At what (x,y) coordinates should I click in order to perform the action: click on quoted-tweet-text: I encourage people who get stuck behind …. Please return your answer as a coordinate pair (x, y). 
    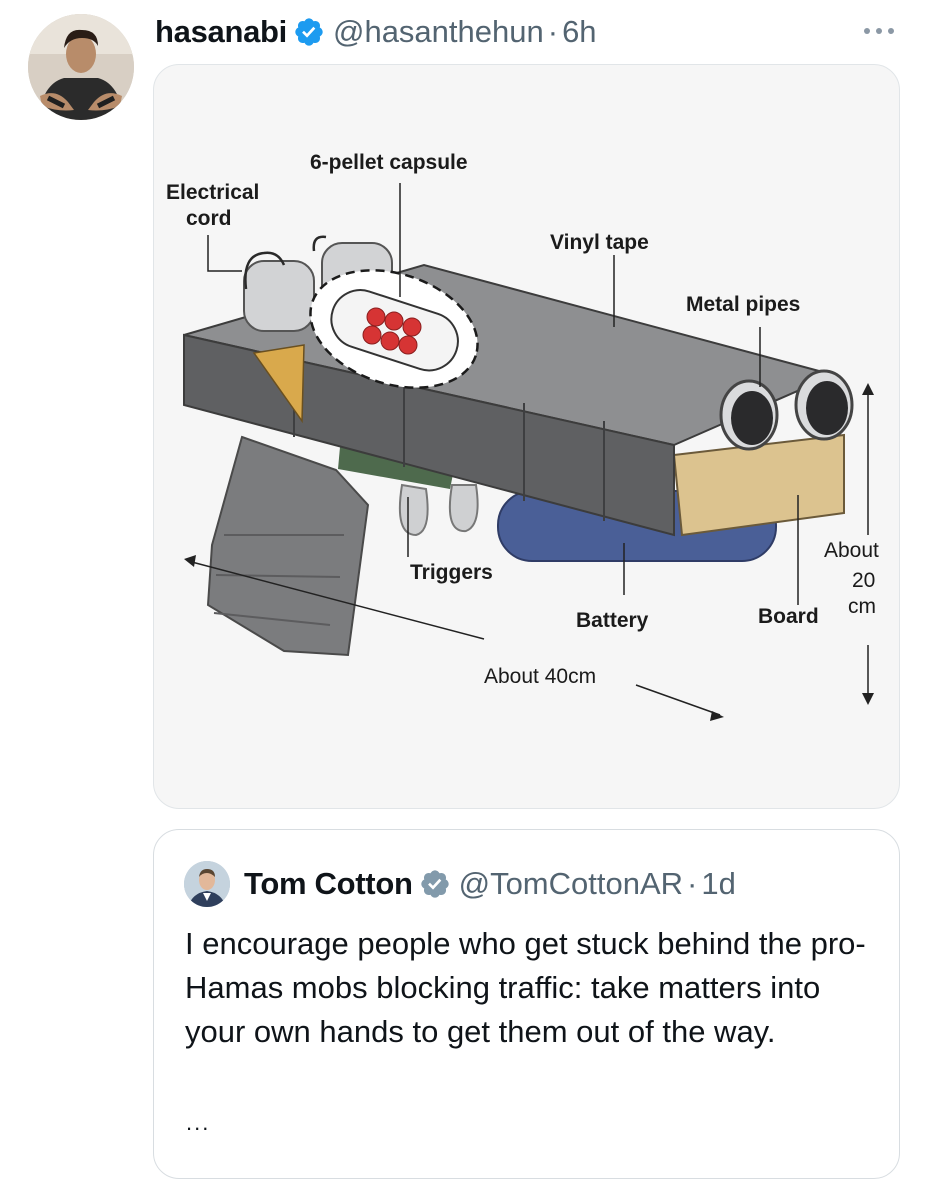
    Looking at the image, I should click on (525, 987).